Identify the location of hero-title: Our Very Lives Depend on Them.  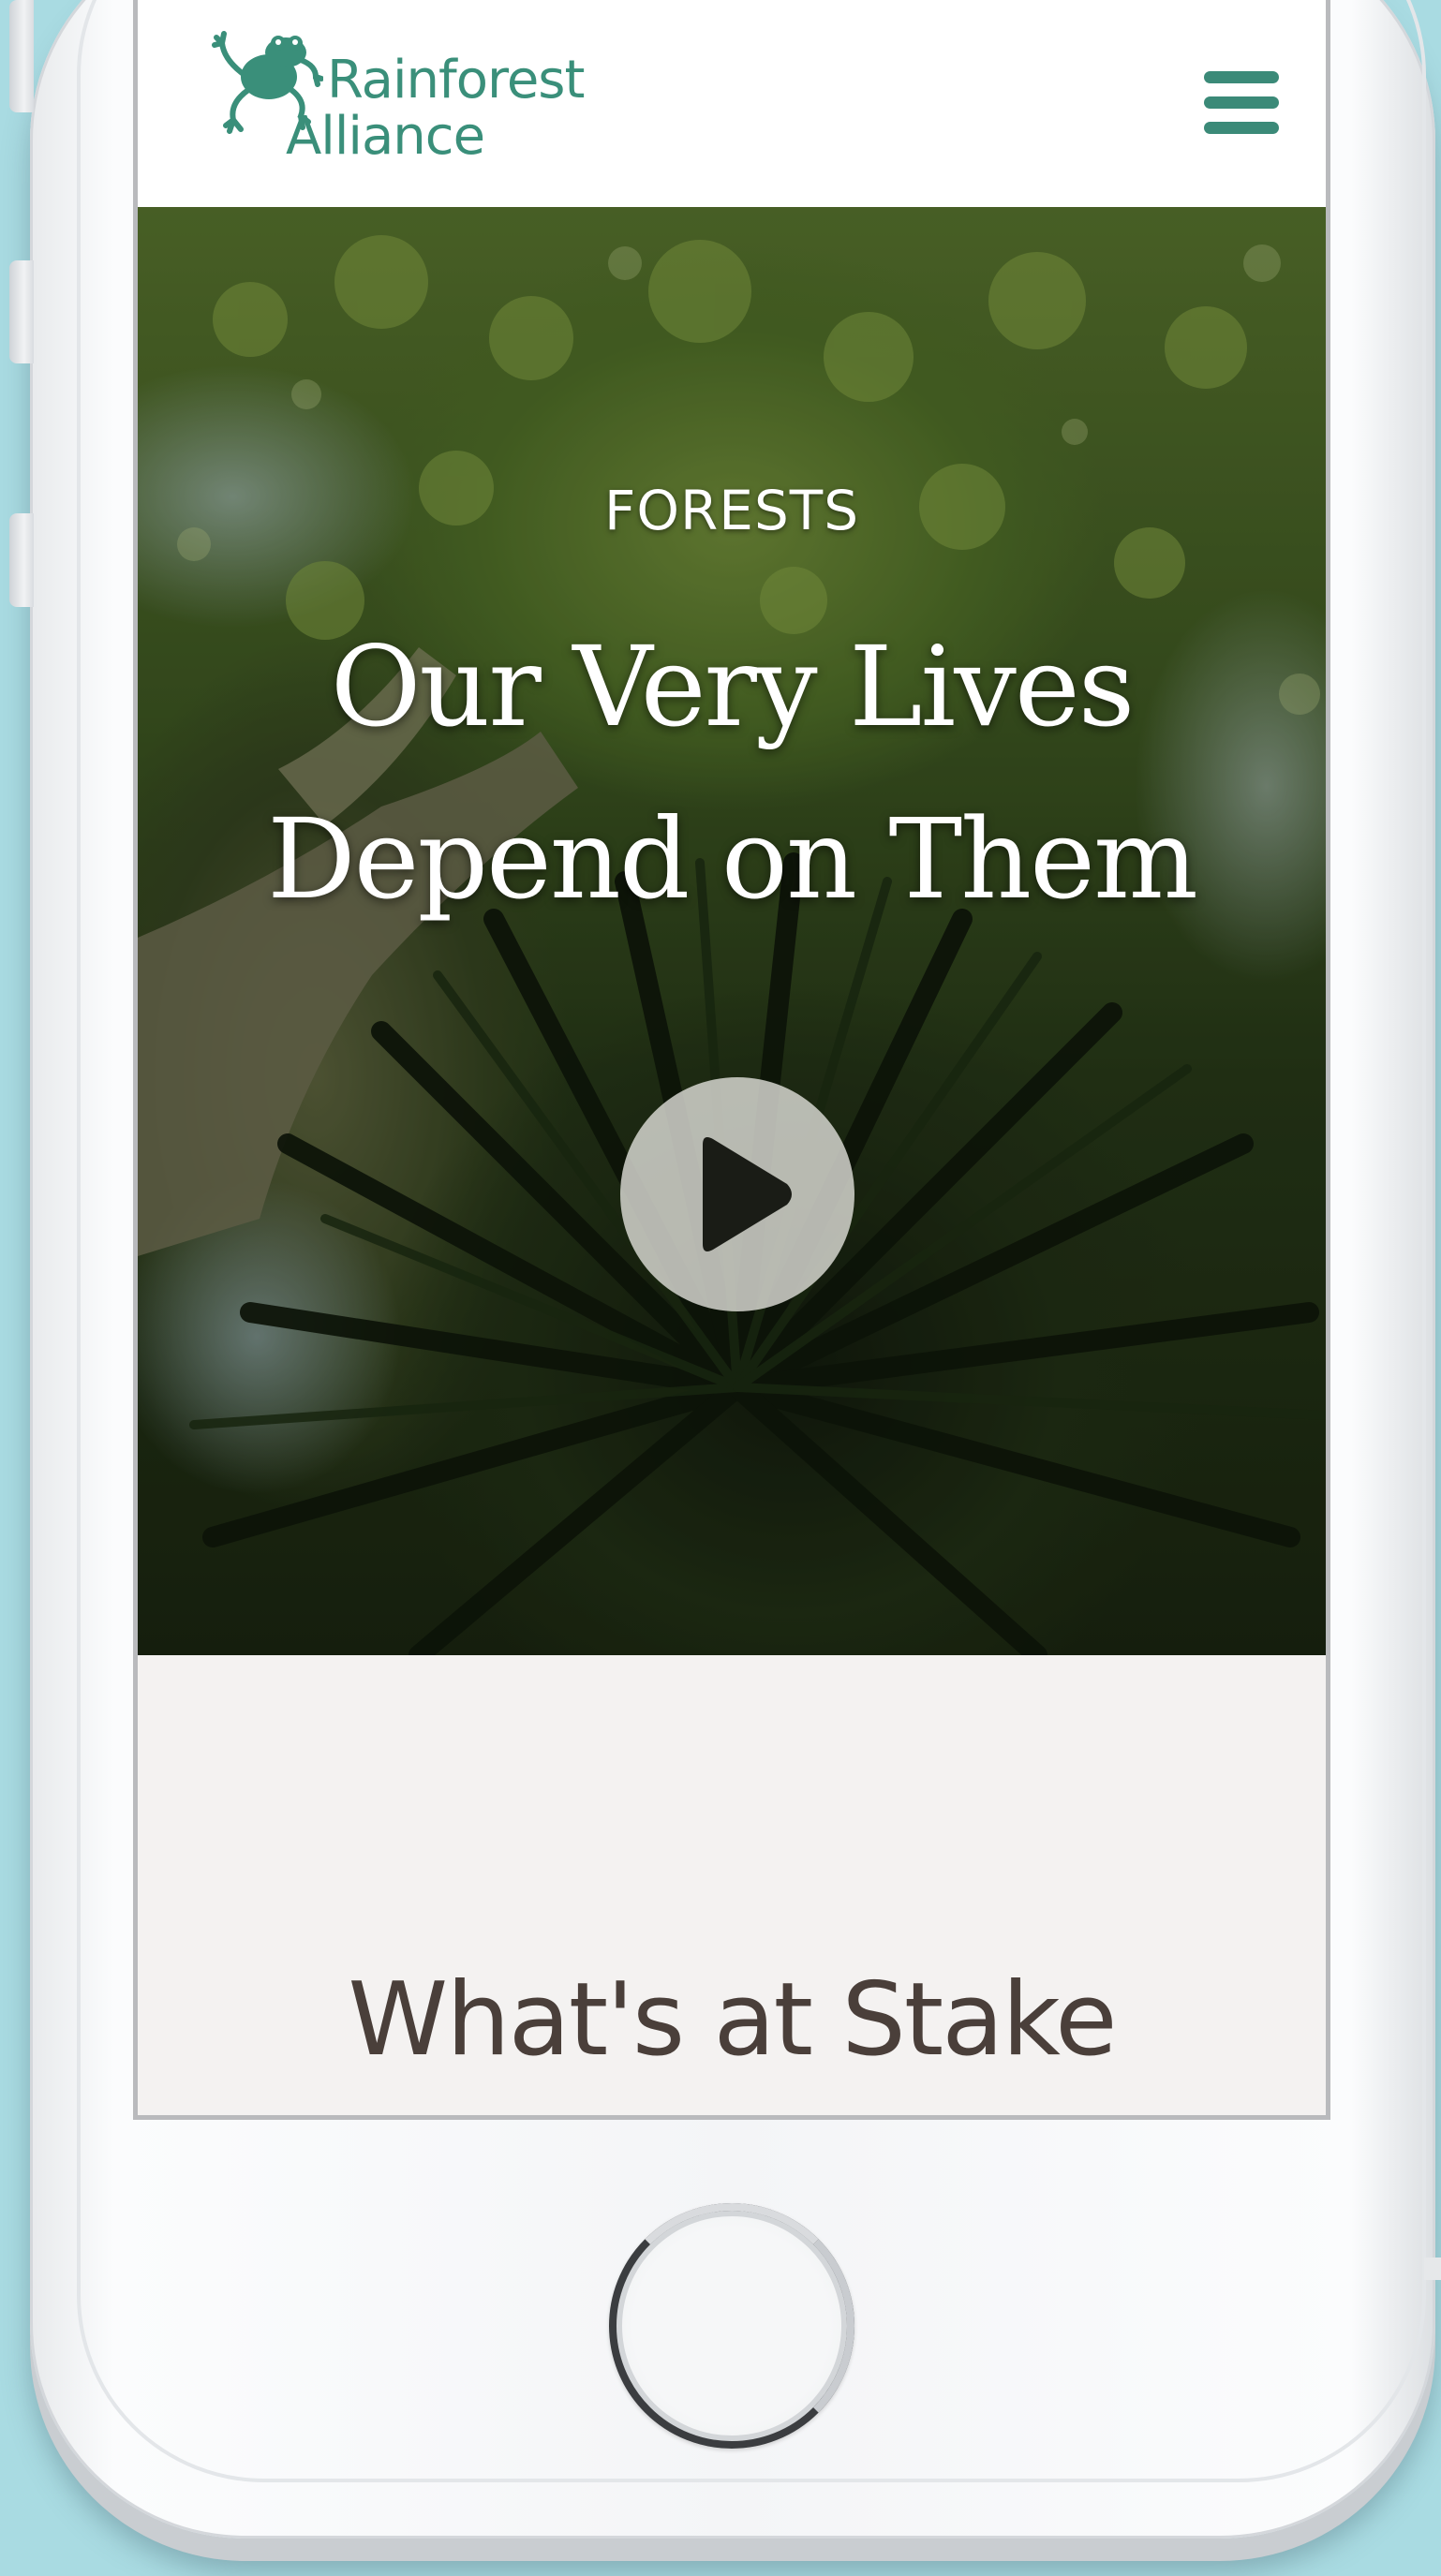
(732, 772).